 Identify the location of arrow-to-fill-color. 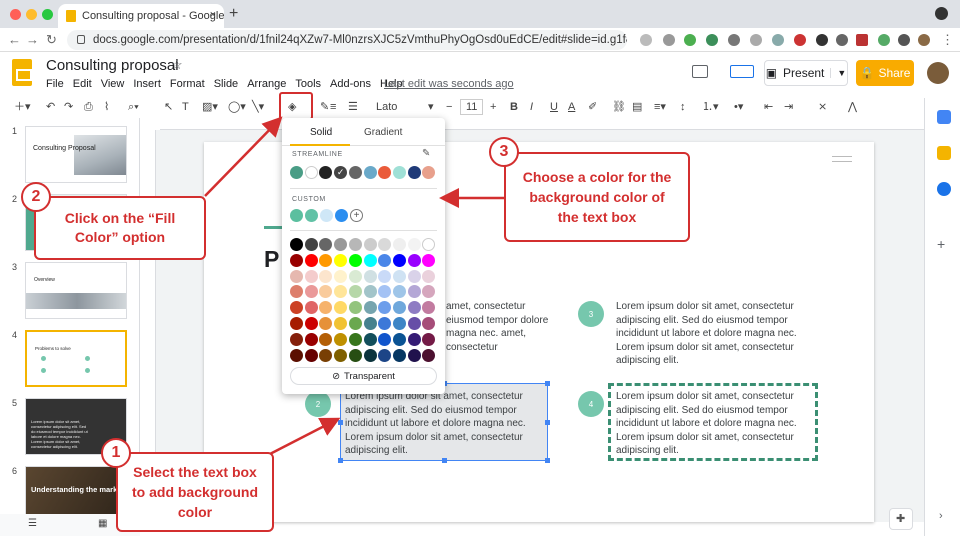
(243, 156).